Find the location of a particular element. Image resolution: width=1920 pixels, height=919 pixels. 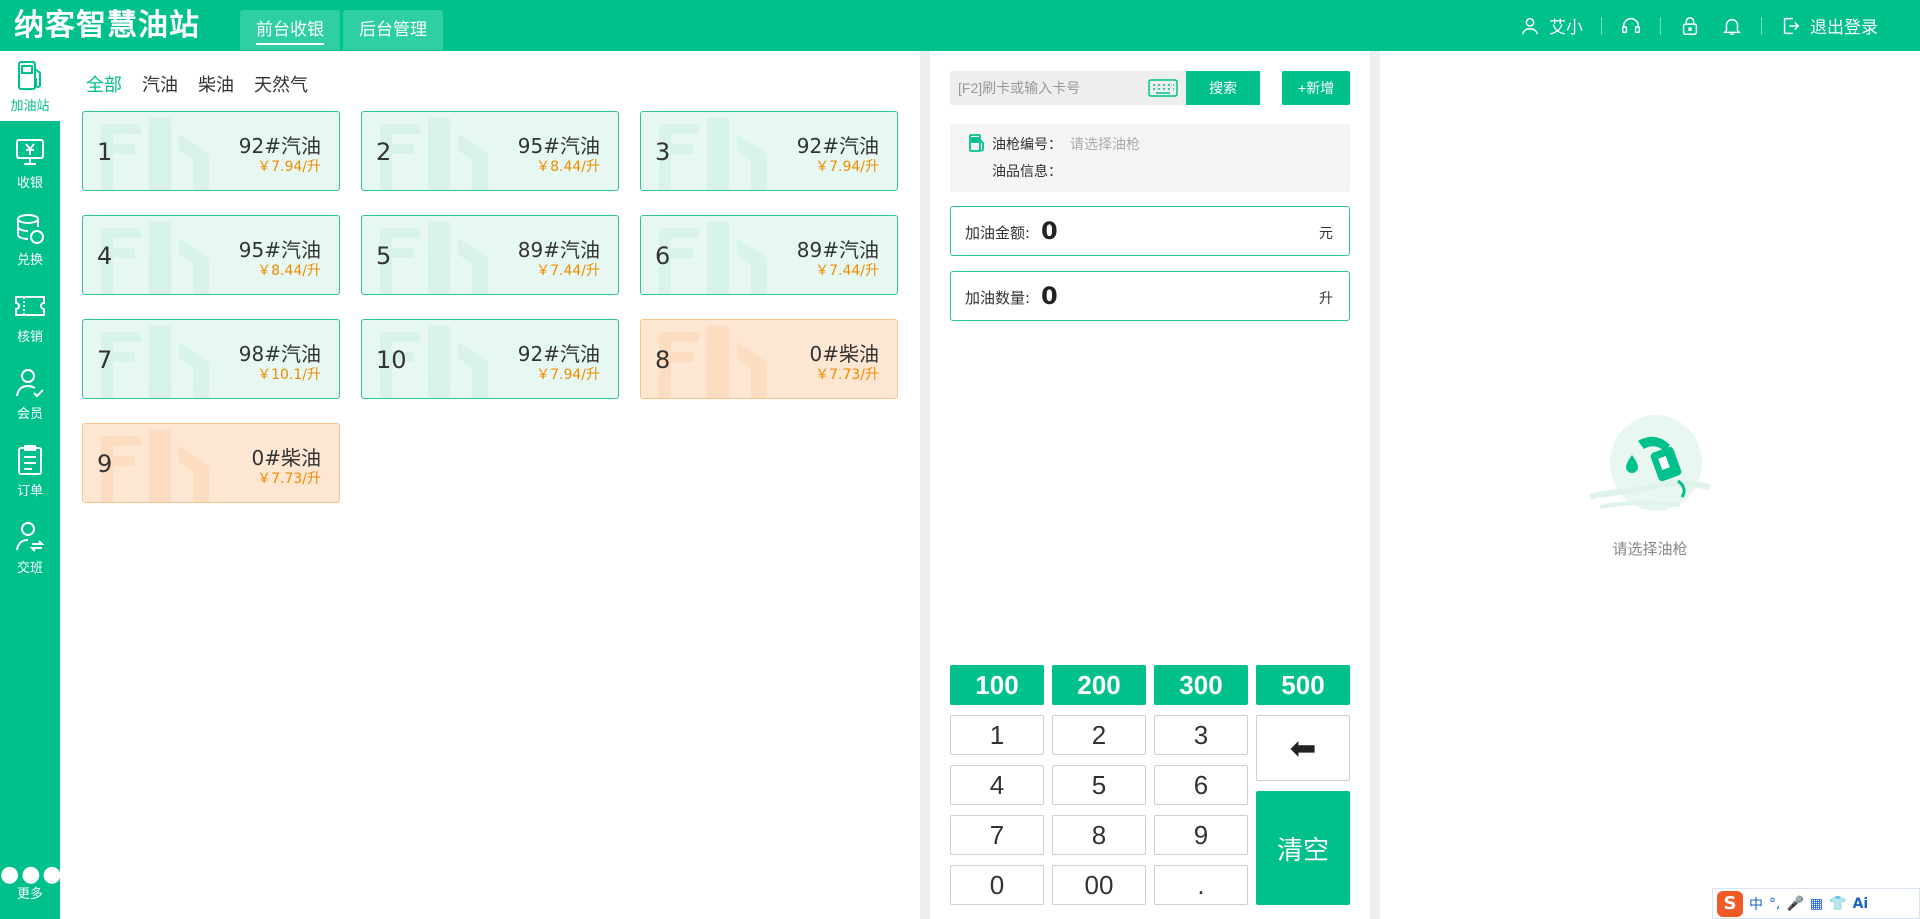

gun-fuel-type: 98#汽油 is located at coordinates (279, 354).